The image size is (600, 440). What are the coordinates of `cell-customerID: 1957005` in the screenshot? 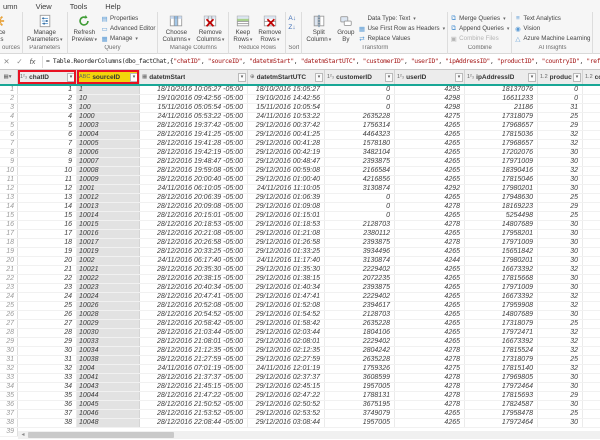 It's located at (360, 423).